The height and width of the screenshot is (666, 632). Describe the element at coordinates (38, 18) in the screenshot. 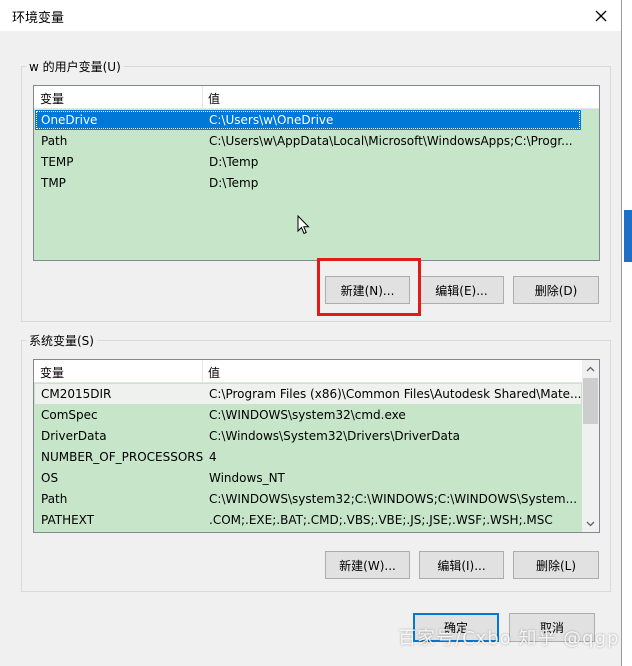

I see `dialog-title: 环境变量` at that location.